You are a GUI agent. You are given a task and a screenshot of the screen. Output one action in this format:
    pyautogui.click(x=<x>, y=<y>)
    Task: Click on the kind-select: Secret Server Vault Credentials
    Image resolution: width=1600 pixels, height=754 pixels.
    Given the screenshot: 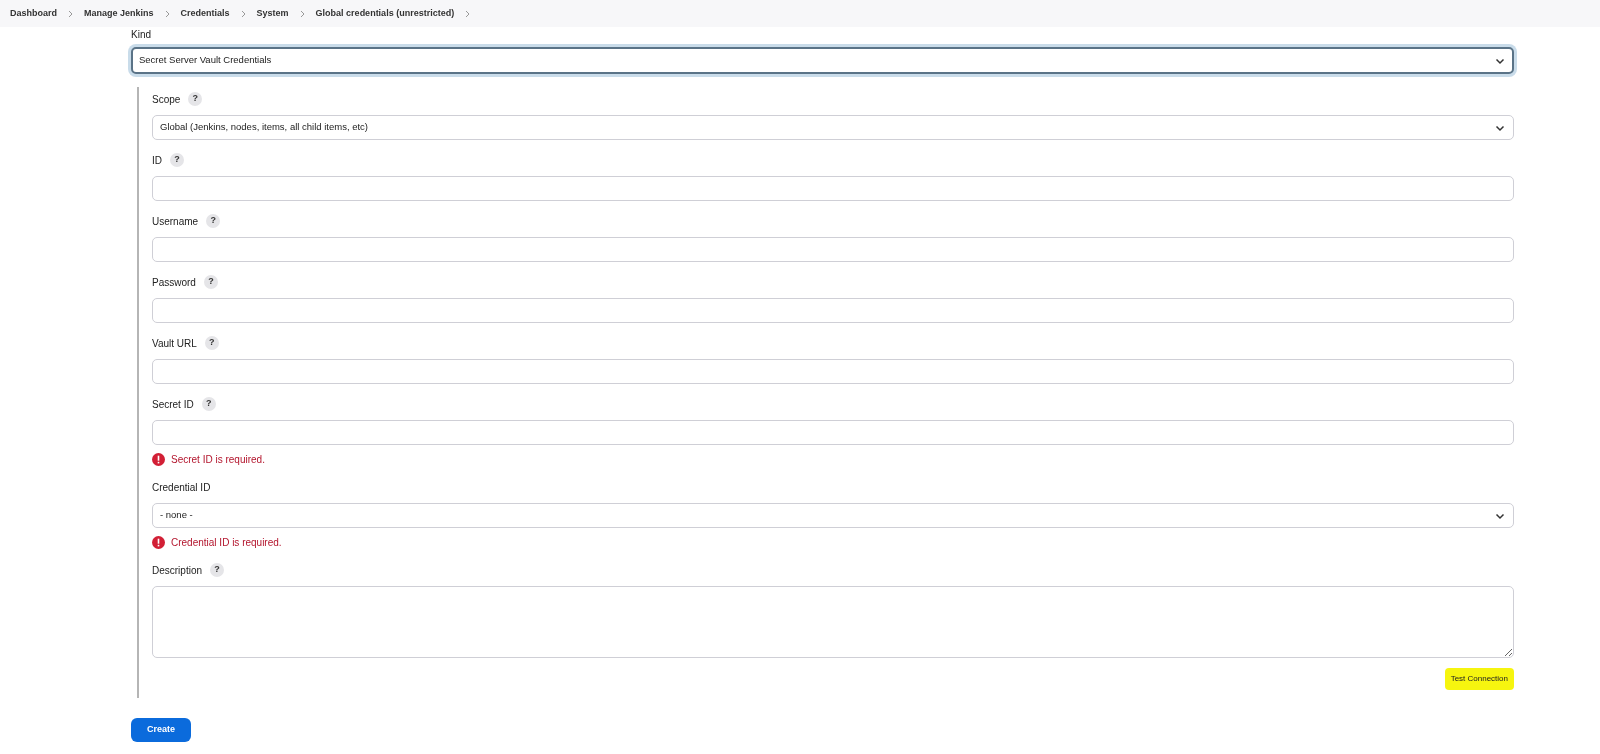 What is the action you would take?
    pyautogui.click(x=822, y=60)
    